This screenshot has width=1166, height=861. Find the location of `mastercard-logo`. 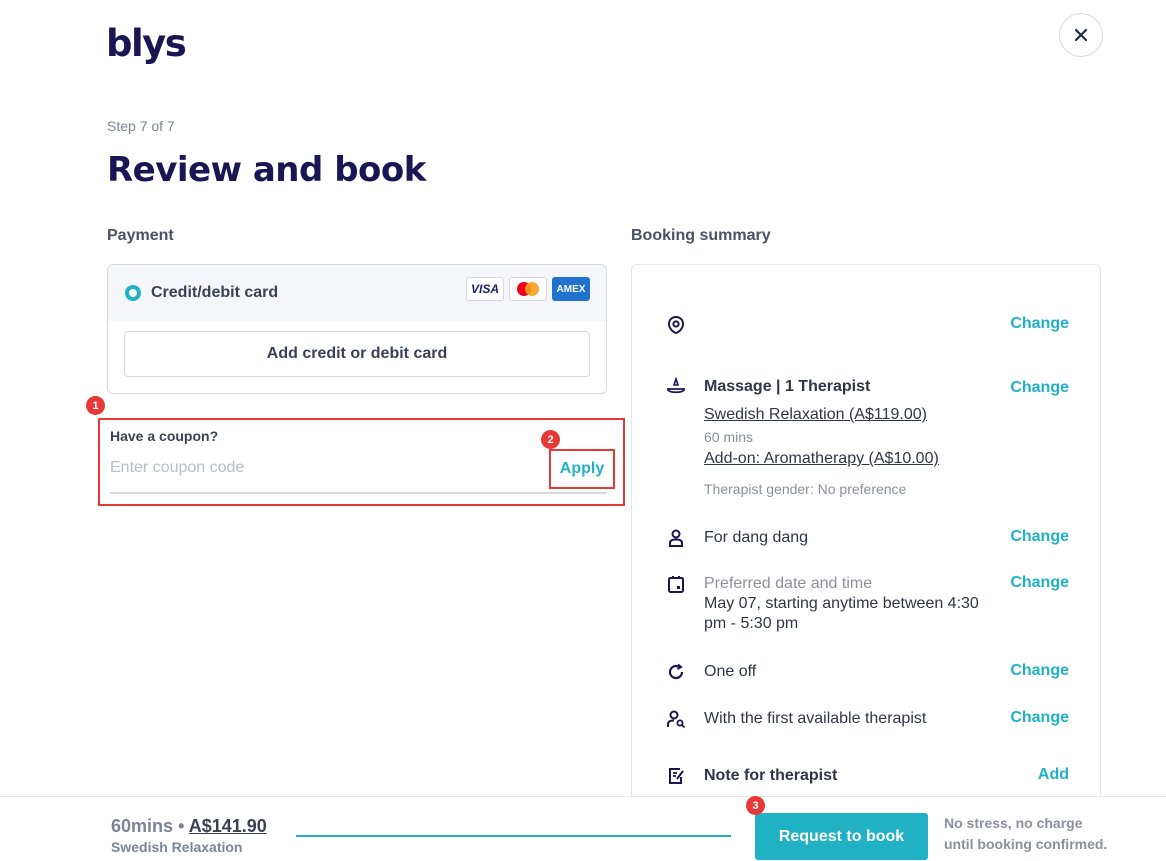

mastercard-logo is located at coordinates (528, 289).